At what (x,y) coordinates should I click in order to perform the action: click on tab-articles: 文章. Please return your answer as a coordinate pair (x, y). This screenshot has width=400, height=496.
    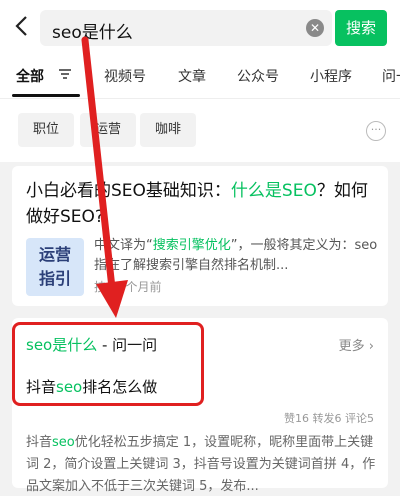
    Looking at the image, I should click on (192, 76).